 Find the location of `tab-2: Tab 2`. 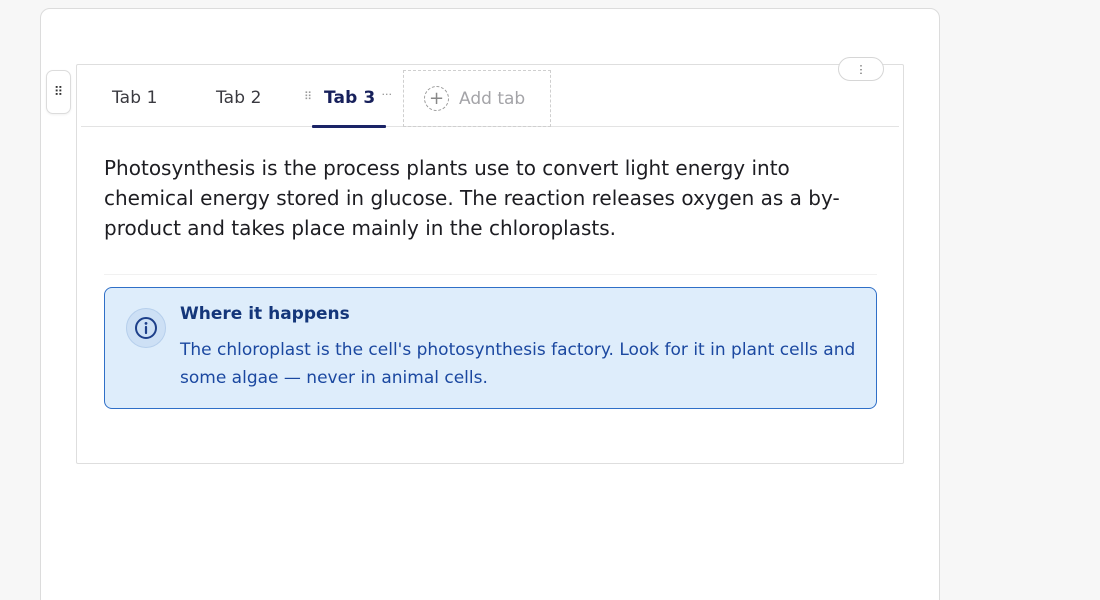

tab-2: Tab 2 is located at coordinates (239, 98).